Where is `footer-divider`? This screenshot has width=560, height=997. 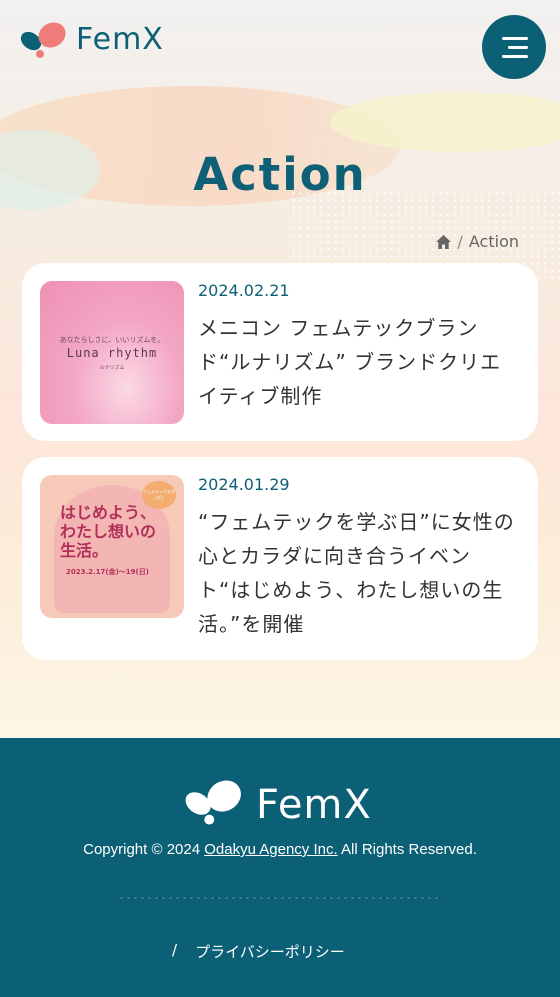 footer-divider is located at coordinates (279, 898).